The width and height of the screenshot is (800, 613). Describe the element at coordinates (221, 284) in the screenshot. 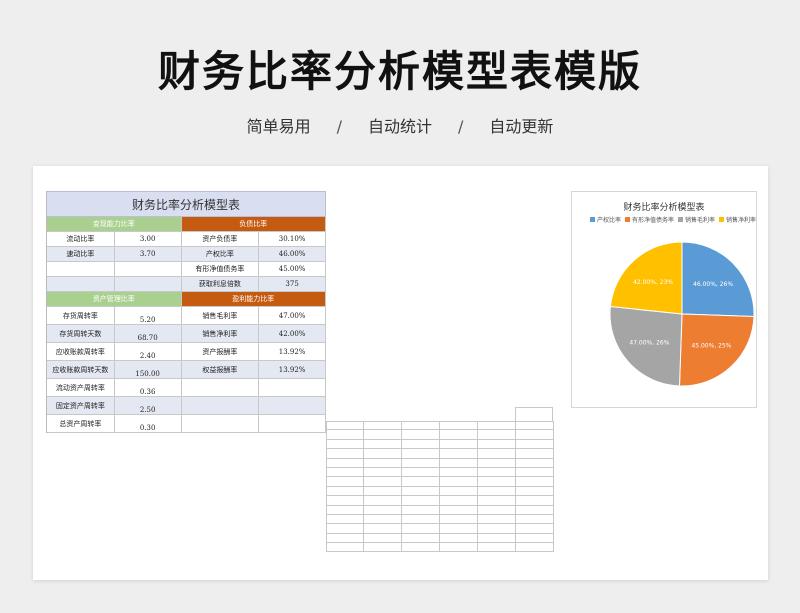

I see `ratio-label-cell: 获取利息倍数` at that location.